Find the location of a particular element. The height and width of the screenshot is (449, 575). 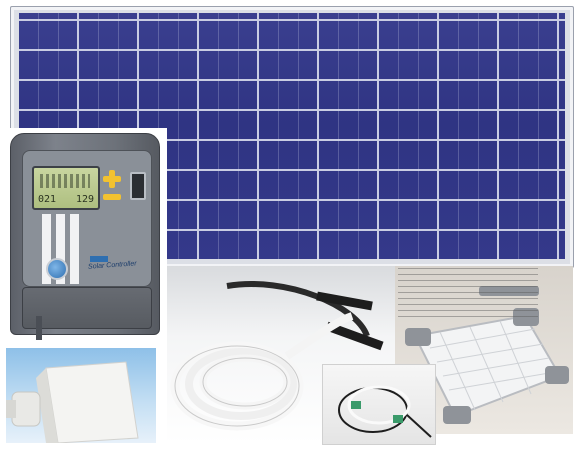

junction-box-photo is located at coordinates (81, 396).